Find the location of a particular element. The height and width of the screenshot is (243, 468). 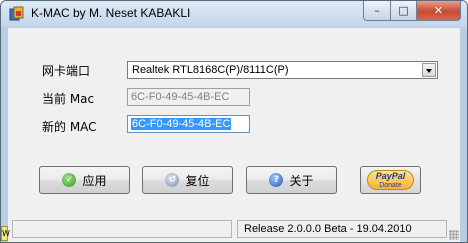

status-panel-empty is located at coordinates (122, 229).